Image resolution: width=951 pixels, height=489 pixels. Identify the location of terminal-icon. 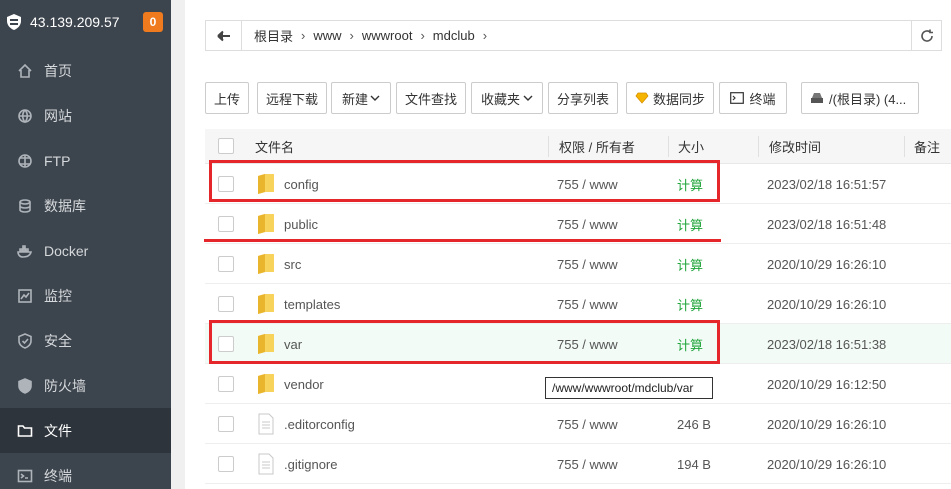
(737, 98).